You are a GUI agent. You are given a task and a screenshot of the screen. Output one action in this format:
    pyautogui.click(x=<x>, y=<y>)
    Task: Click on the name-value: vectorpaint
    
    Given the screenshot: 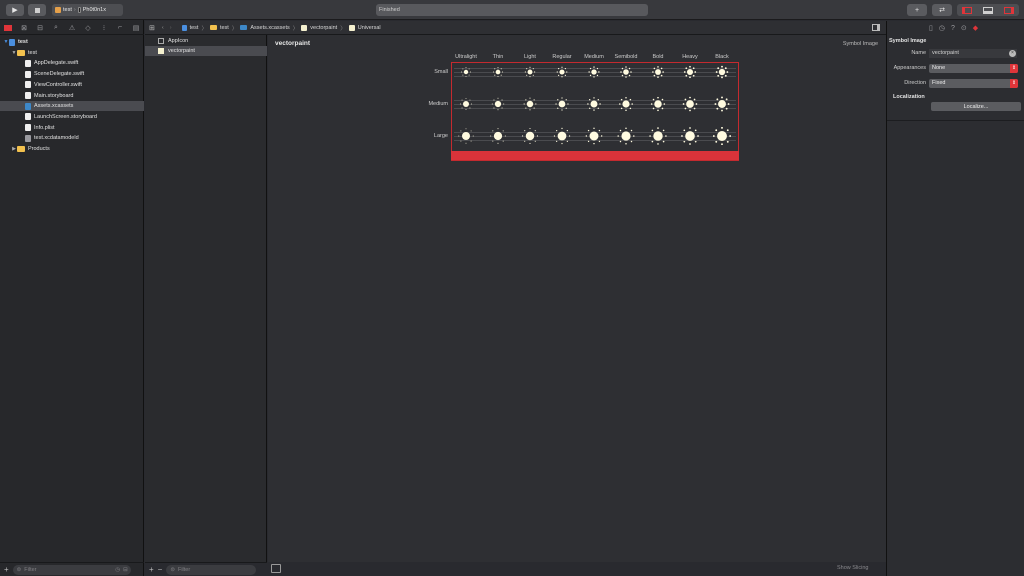 What is the action you would take?
    pyautogui.click(x=945, y=53)
    